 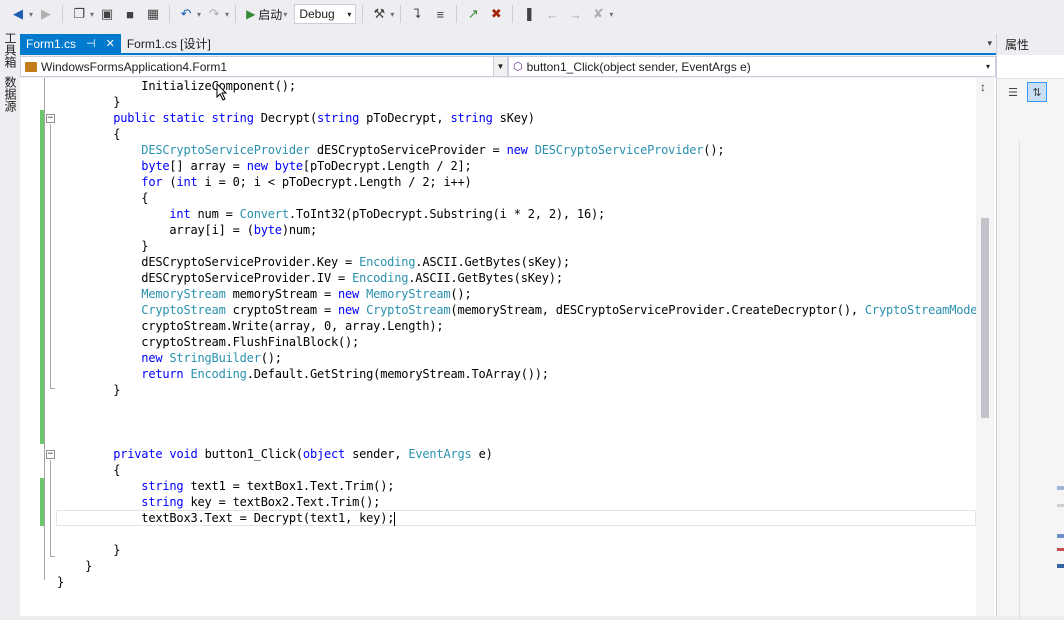 I want to click on left-tool-strip: 工具箱 数据源, so click(x=10, y=322).